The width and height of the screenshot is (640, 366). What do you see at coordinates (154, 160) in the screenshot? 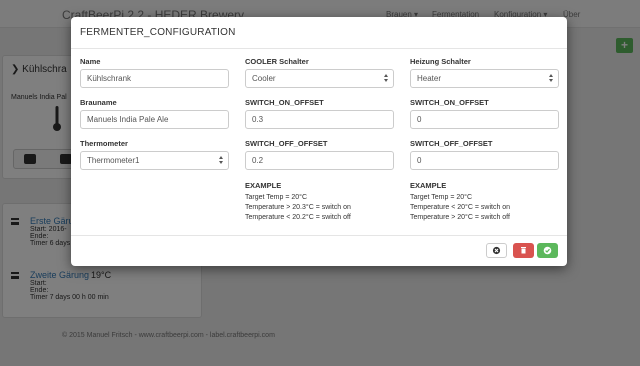
I see `thermometer-select: Thermometer1` at bounding box center [154, 160].